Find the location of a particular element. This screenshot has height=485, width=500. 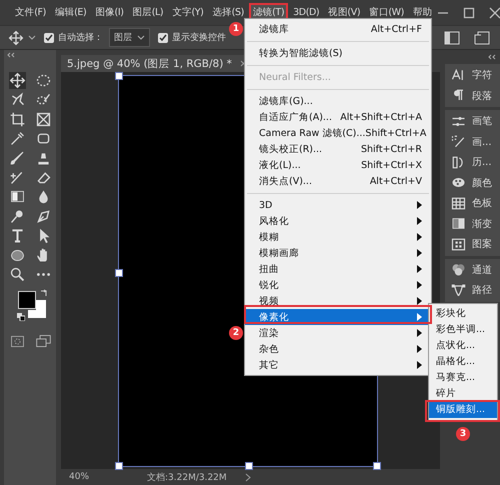

menu-item: 窗口(W) is located at coordinates (386, 12).